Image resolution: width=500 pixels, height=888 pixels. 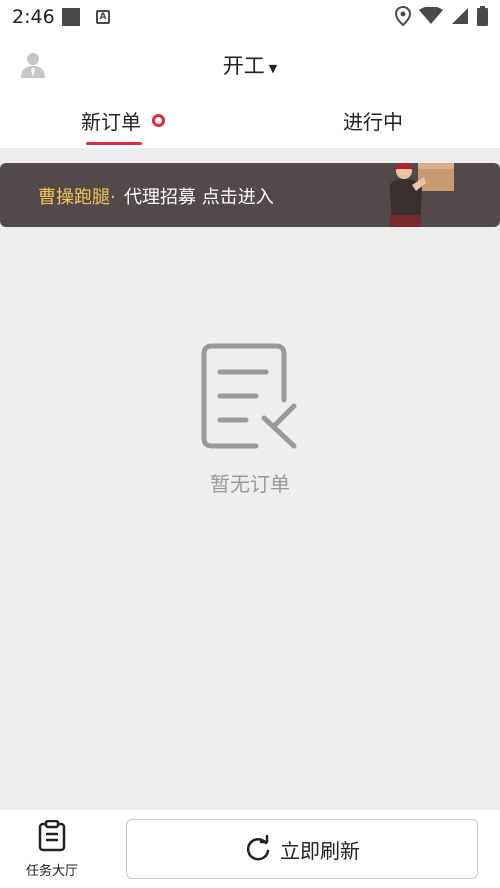 What do you see at coordinates (158, 120) in the screenshot?
I see `new-order-dot-icon` at bounding box center [158, 120].